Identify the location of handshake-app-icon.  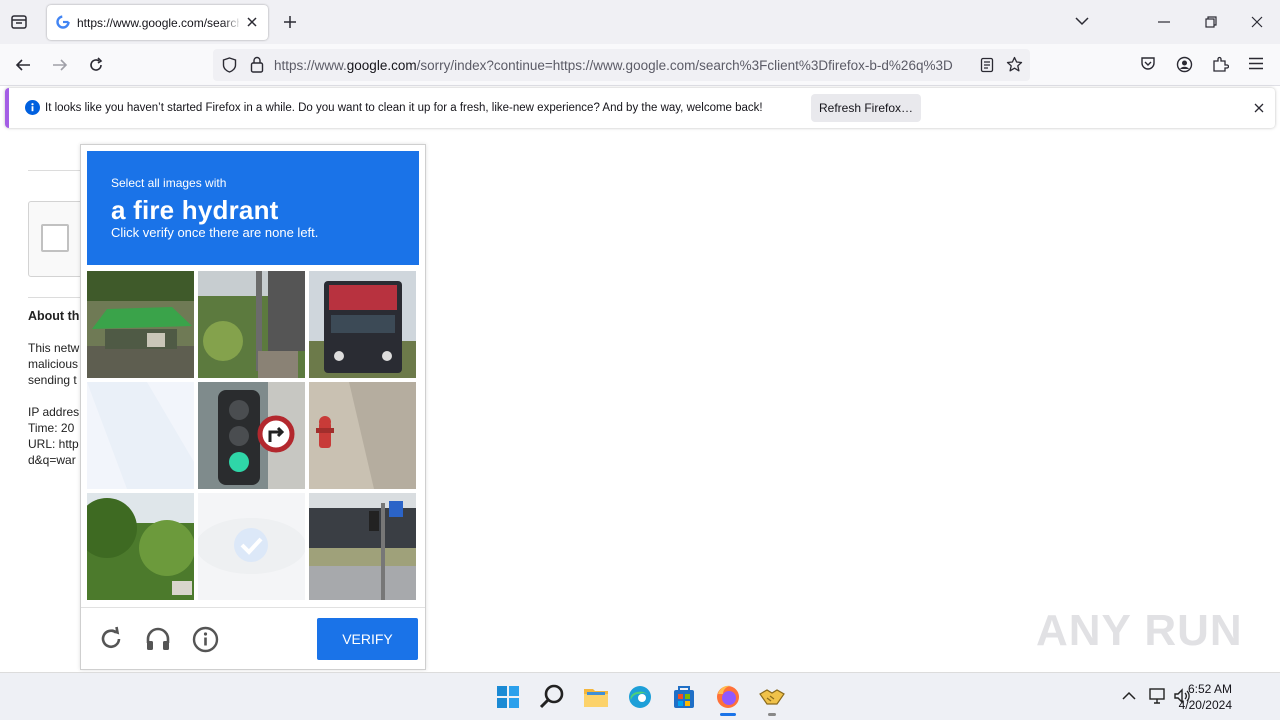
(772, 698).